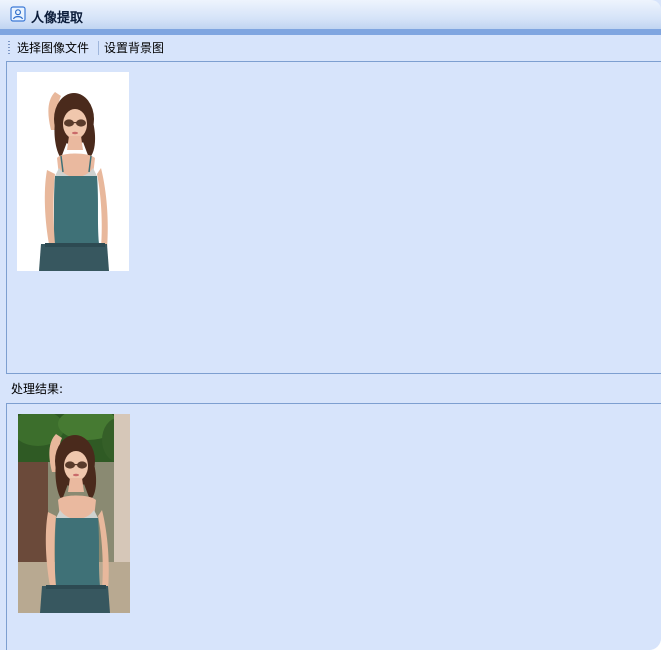 This screenshot has height=650, width=661. Describe the element at coordinates (98, 48) in the screenshot. I see `toolbar-separator` at that location.